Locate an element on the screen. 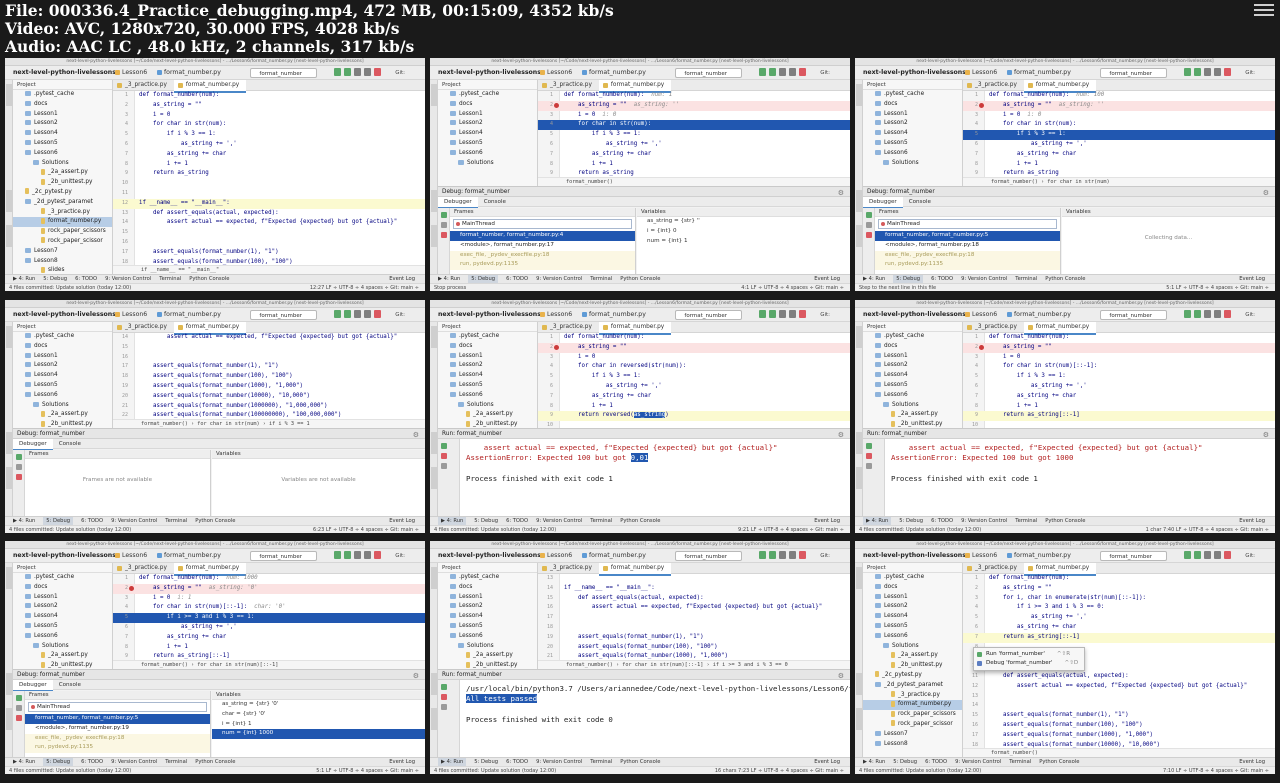  code-line: 17 is located at coordinates (694, 618).